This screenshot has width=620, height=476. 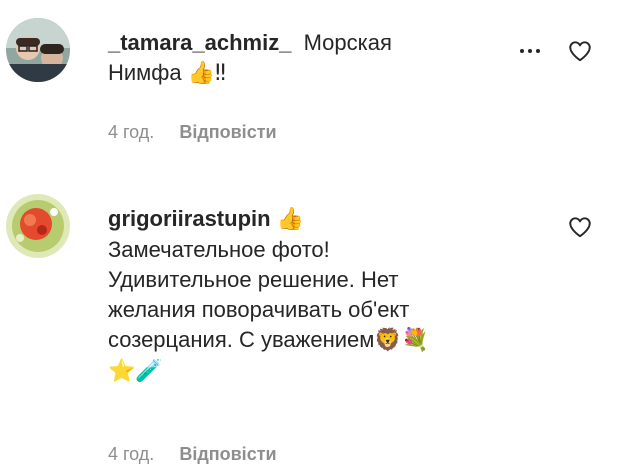 What do you see at coordinates (290, 219) in the screenshot?
I see `thumbs-up-emoji: 👍` at bounding box center [290, 219].